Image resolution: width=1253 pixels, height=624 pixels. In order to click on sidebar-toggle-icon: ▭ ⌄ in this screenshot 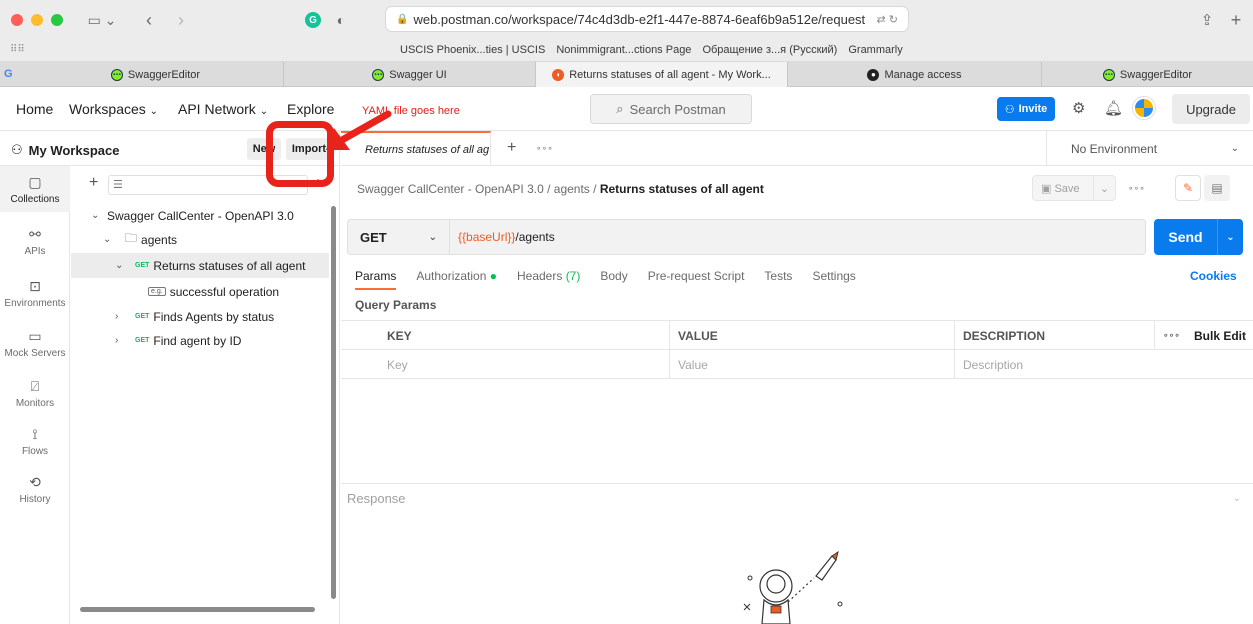, I will do `click(102, 20)`.